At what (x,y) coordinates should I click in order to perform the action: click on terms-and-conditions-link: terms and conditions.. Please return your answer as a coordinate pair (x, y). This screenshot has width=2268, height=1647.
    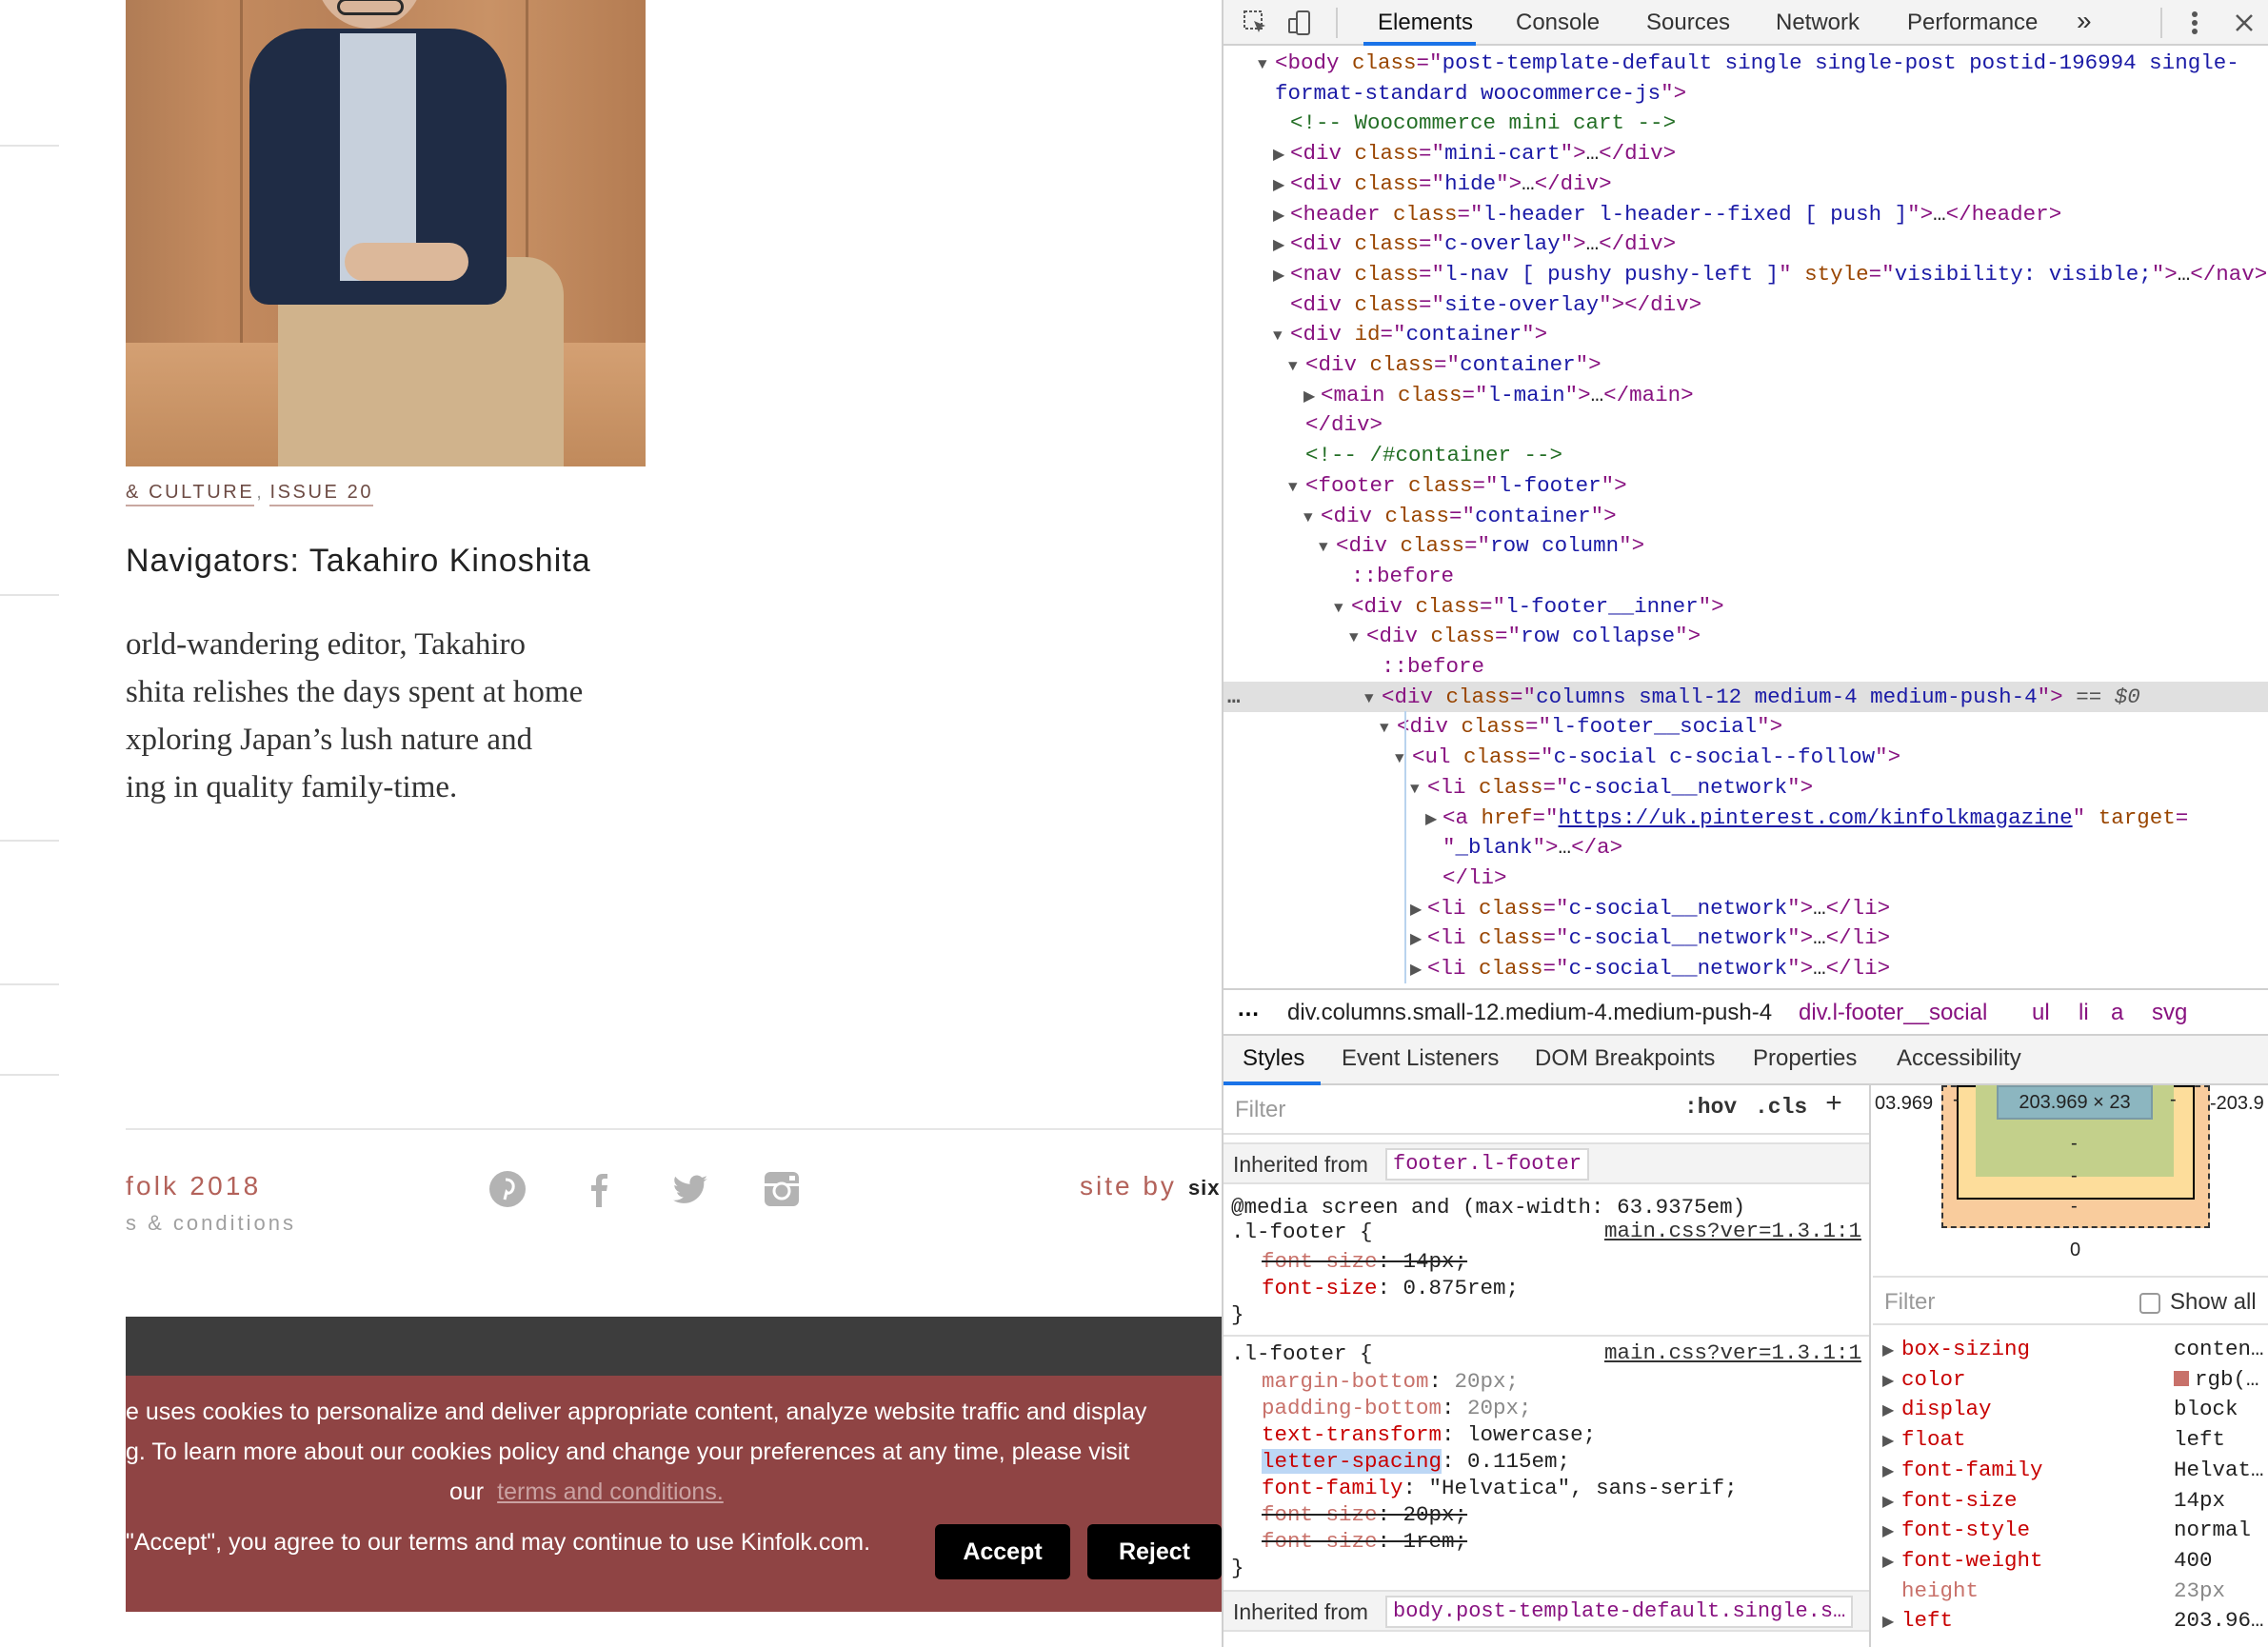
    Looking at the image, I should click on (610, 1491).